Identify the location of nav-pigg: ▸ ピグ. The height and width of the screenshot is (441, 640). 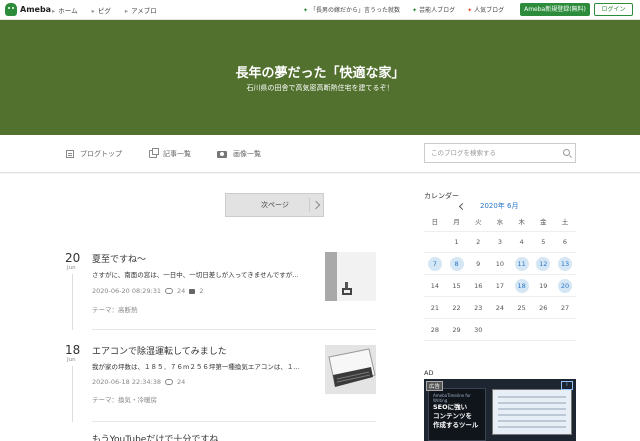
(101, 10).